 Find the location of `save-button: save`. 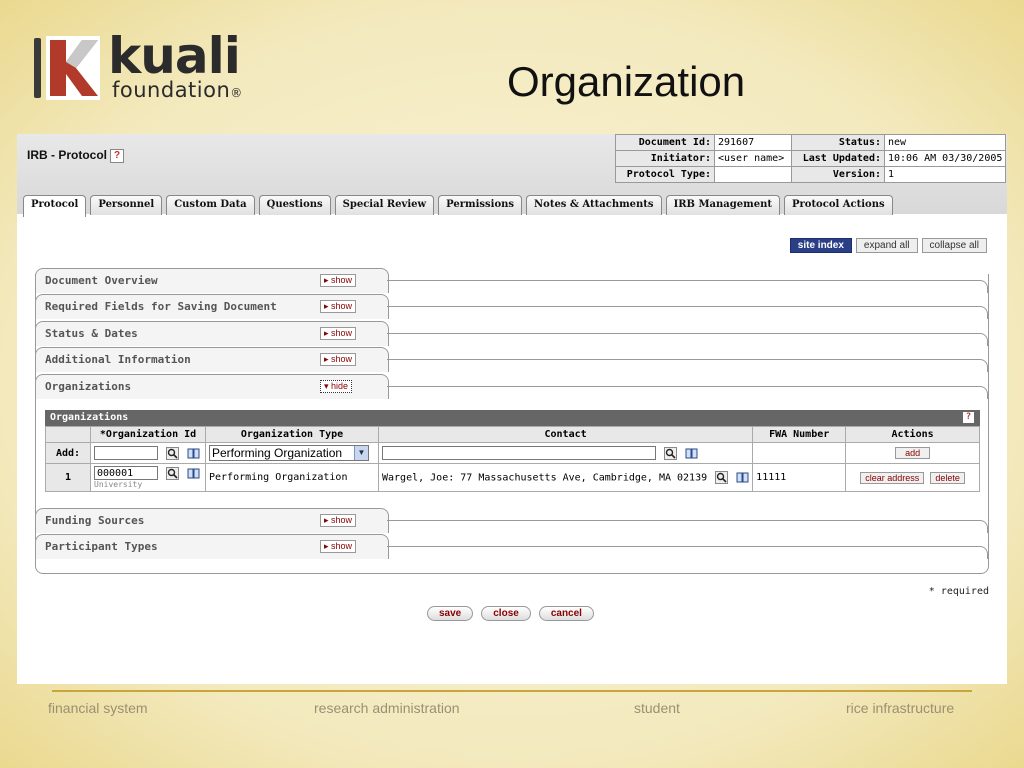

save-button: save is located at coordinates (450, 613).